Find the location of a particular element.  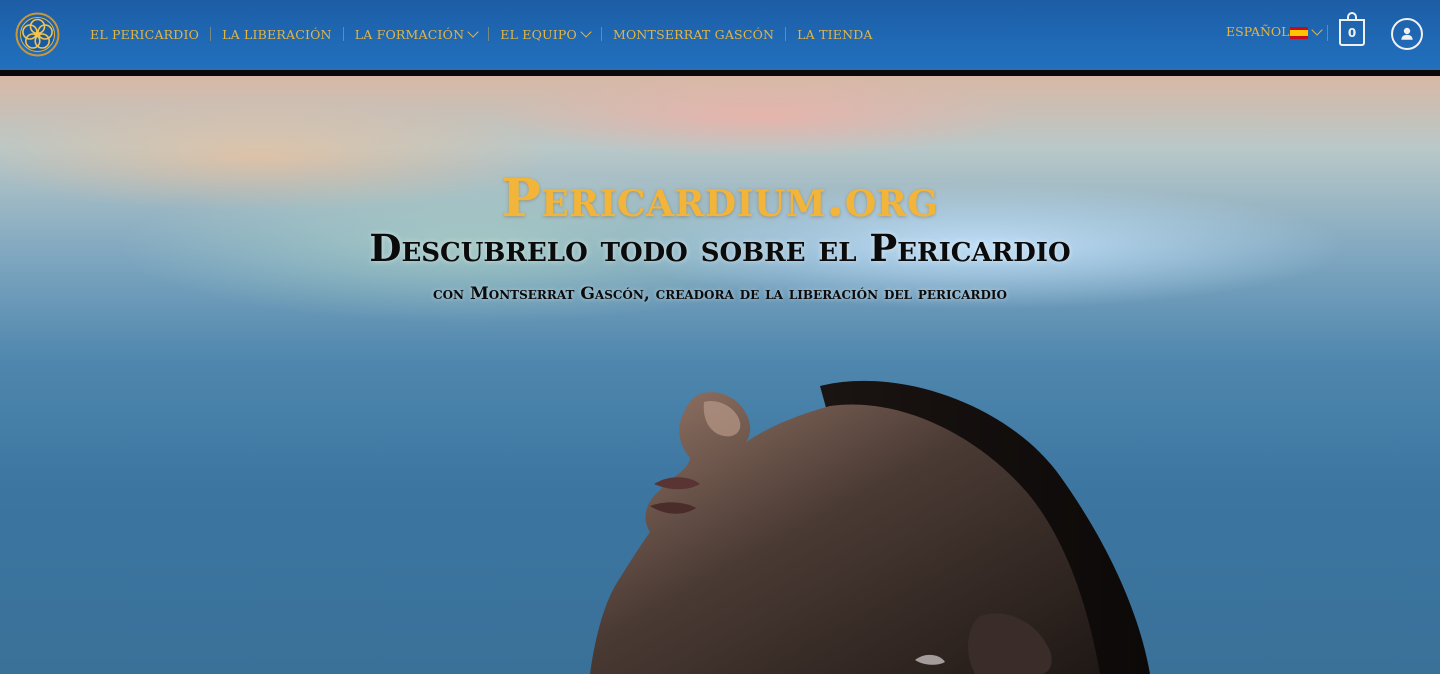

nav-la-liberacion: La Liberación is located at coordinates (277, 34).